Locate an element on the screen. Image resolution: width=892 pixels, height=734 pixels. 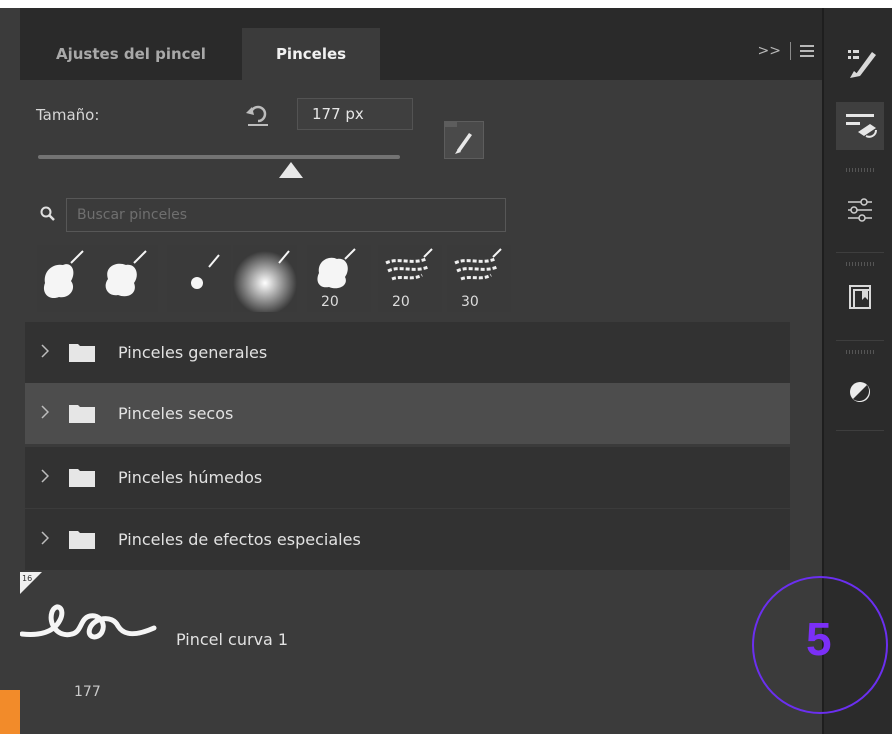
panel-menu-icon is located at coordinates (807, 51).